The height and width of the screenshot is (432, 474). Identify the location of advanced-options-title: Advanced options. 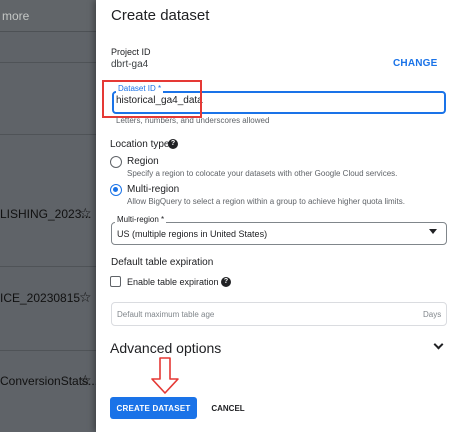
(165, 348).